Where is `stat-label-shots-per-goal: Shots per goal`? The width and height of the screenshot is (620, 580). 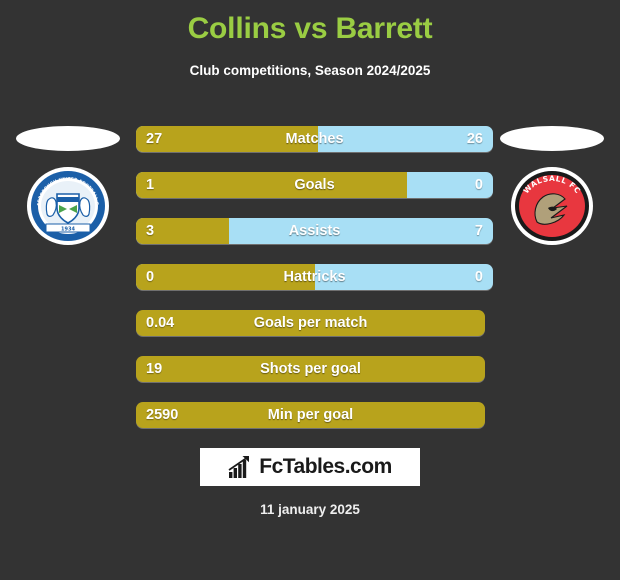
stat-label-shots-per-goal: Shots per goal is located at coordinates (310, 369).